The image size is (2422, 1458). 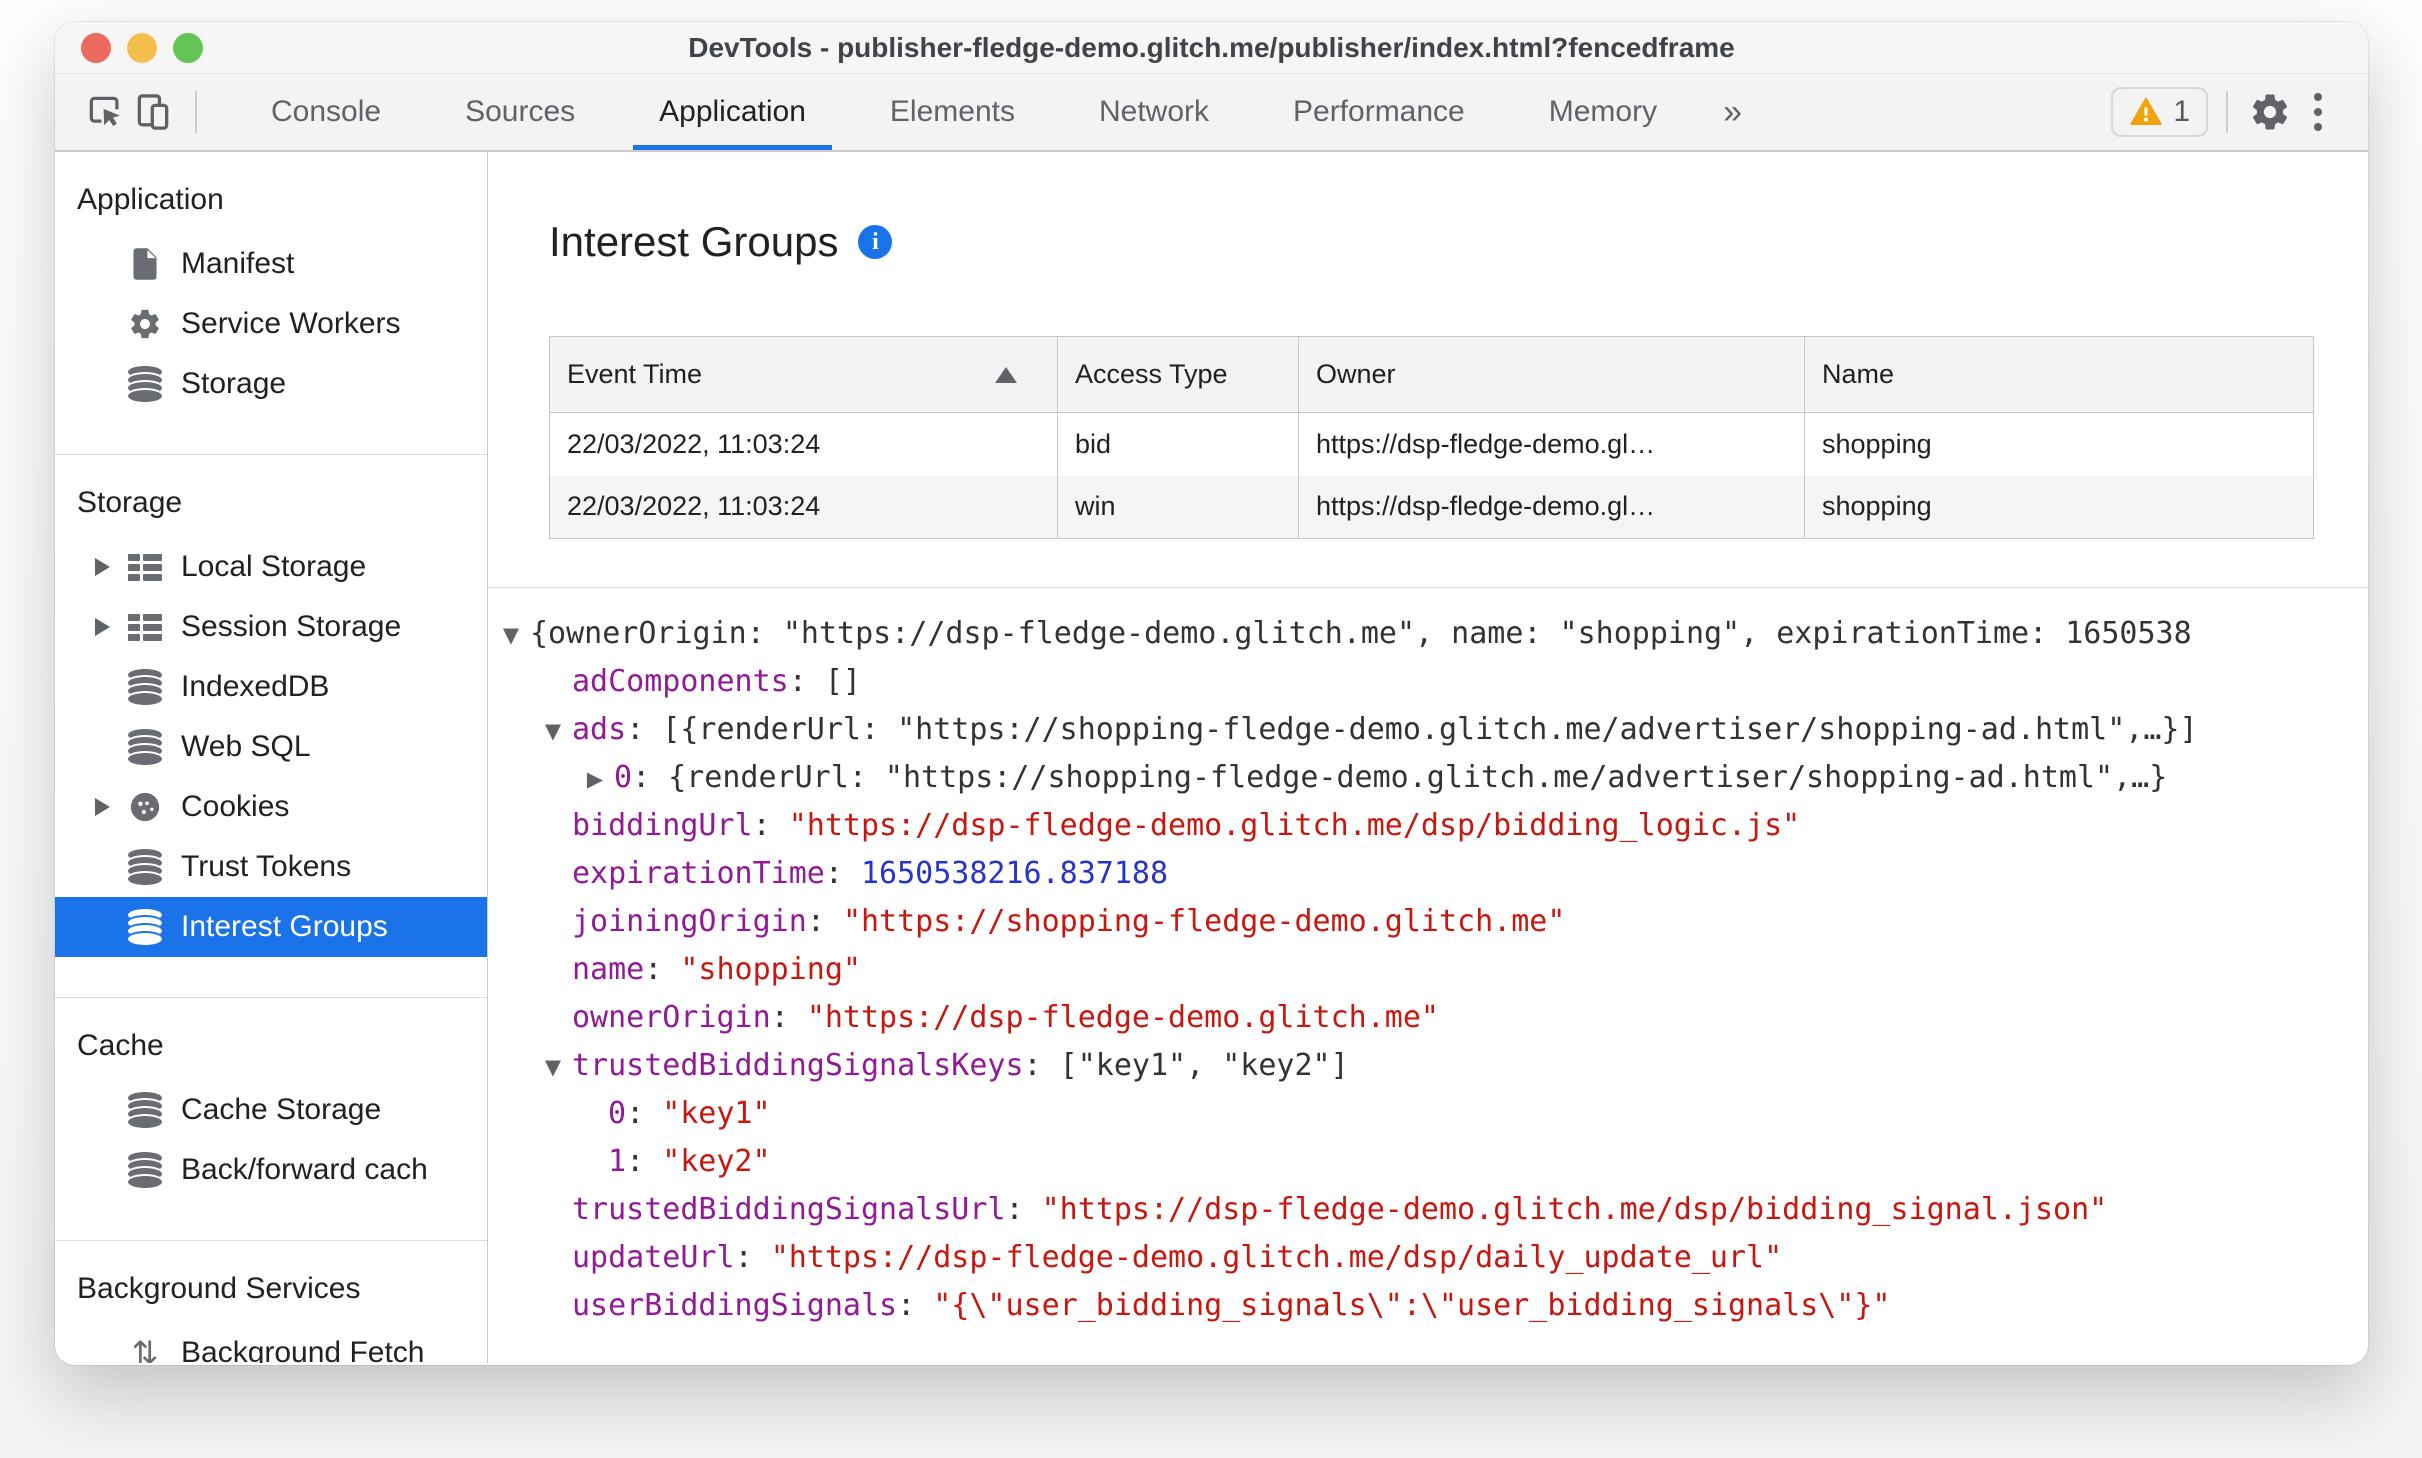 What do you see at coordinates (235, 806) in the screenshot?
I see `sidebar-item-label: Cookies` at bounding box center [235, 806].